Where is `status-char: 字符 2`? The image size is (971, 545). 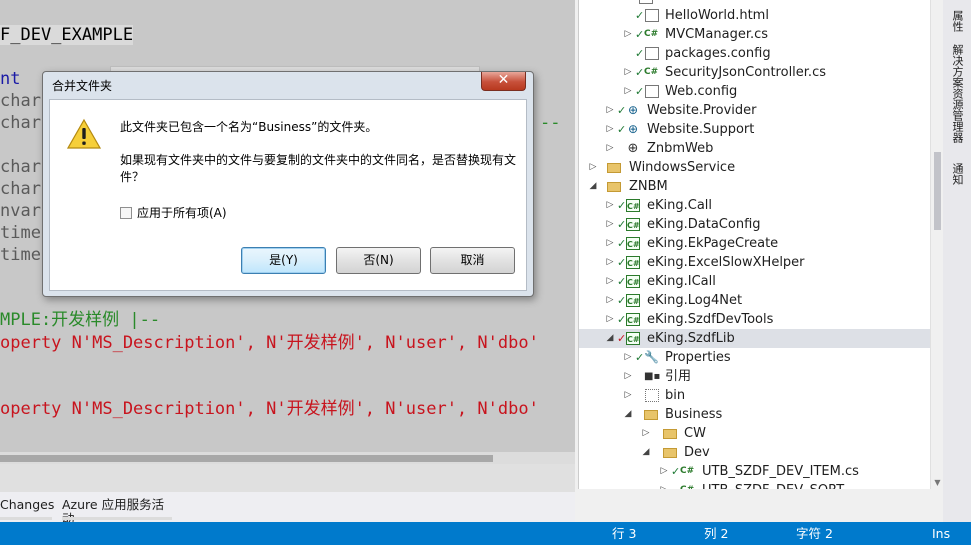
status-char: 字符 2 is located at coordinates (814, 533).